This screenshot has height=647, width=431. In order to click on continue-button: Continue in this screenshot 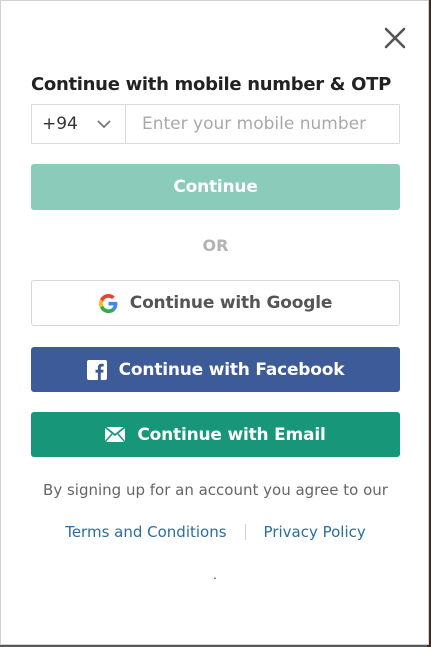, I will do `click(215, 187)`.